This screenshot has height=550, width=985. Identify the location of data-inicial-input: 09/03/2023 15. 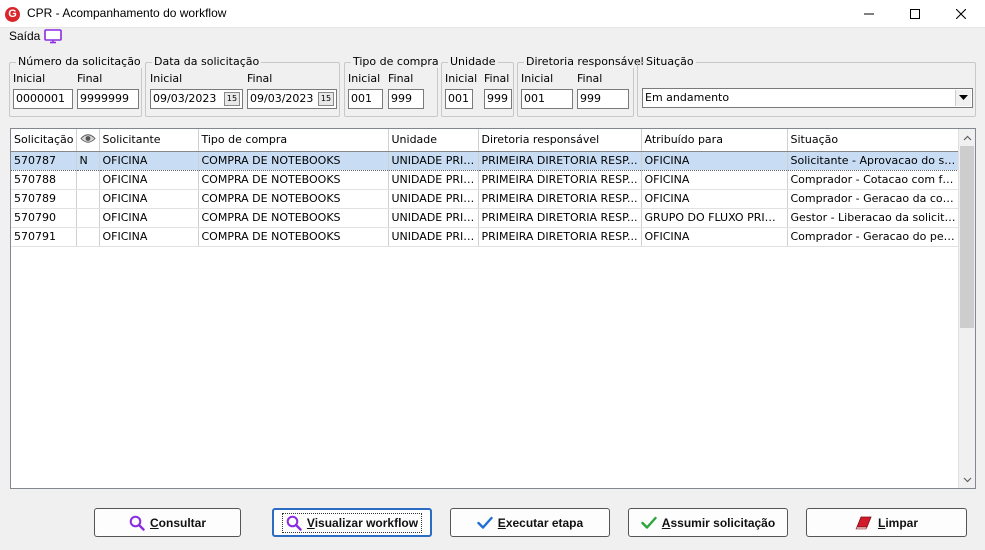
(196, 99).